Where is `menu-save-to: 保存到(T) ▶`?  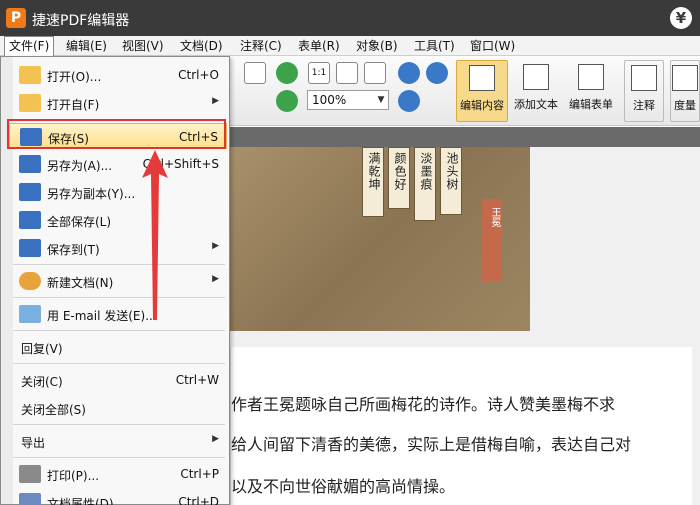
menu-save-to: 保存到(T) ▶ is located at coordinates (118, 248).